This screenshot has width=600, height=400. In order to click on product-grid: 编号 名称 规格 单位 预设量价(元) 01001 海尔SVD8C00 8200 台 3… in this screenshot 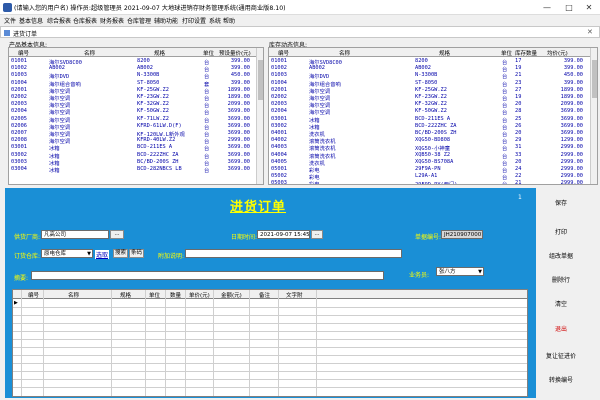, I will do `click(136, 116)`.